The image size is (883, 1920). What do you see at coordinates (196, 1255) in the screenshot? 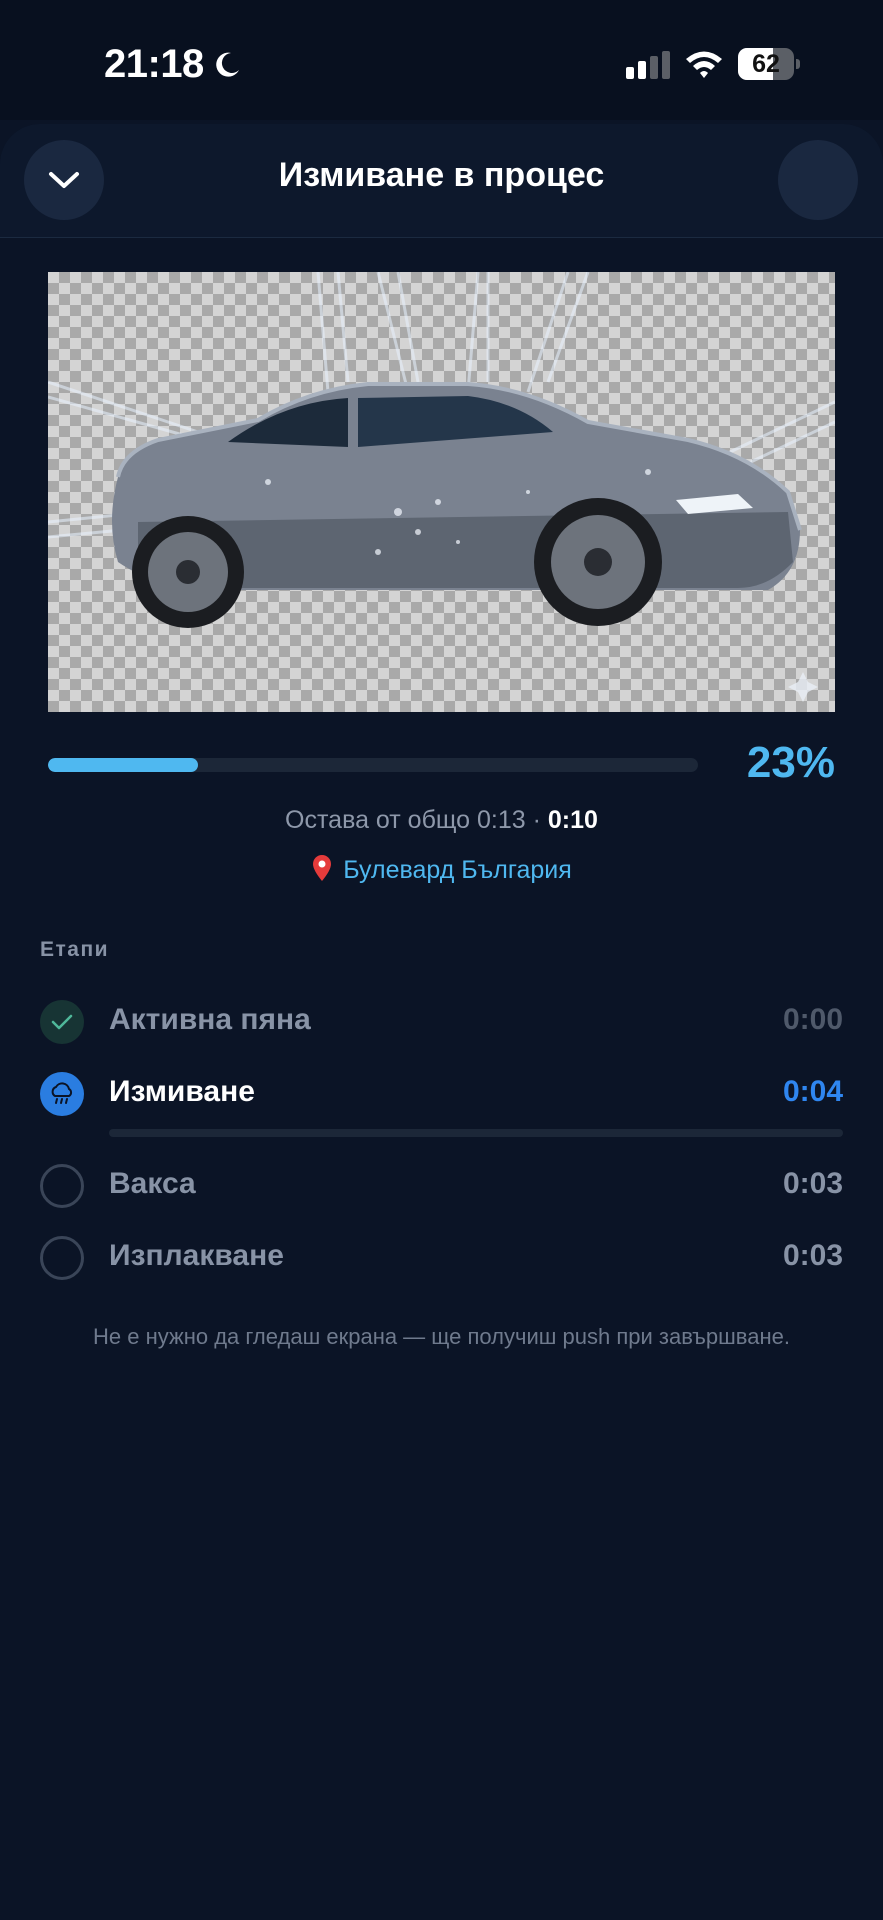
I see `stage-name: Изплакване` at bounding box center [196, 1255].